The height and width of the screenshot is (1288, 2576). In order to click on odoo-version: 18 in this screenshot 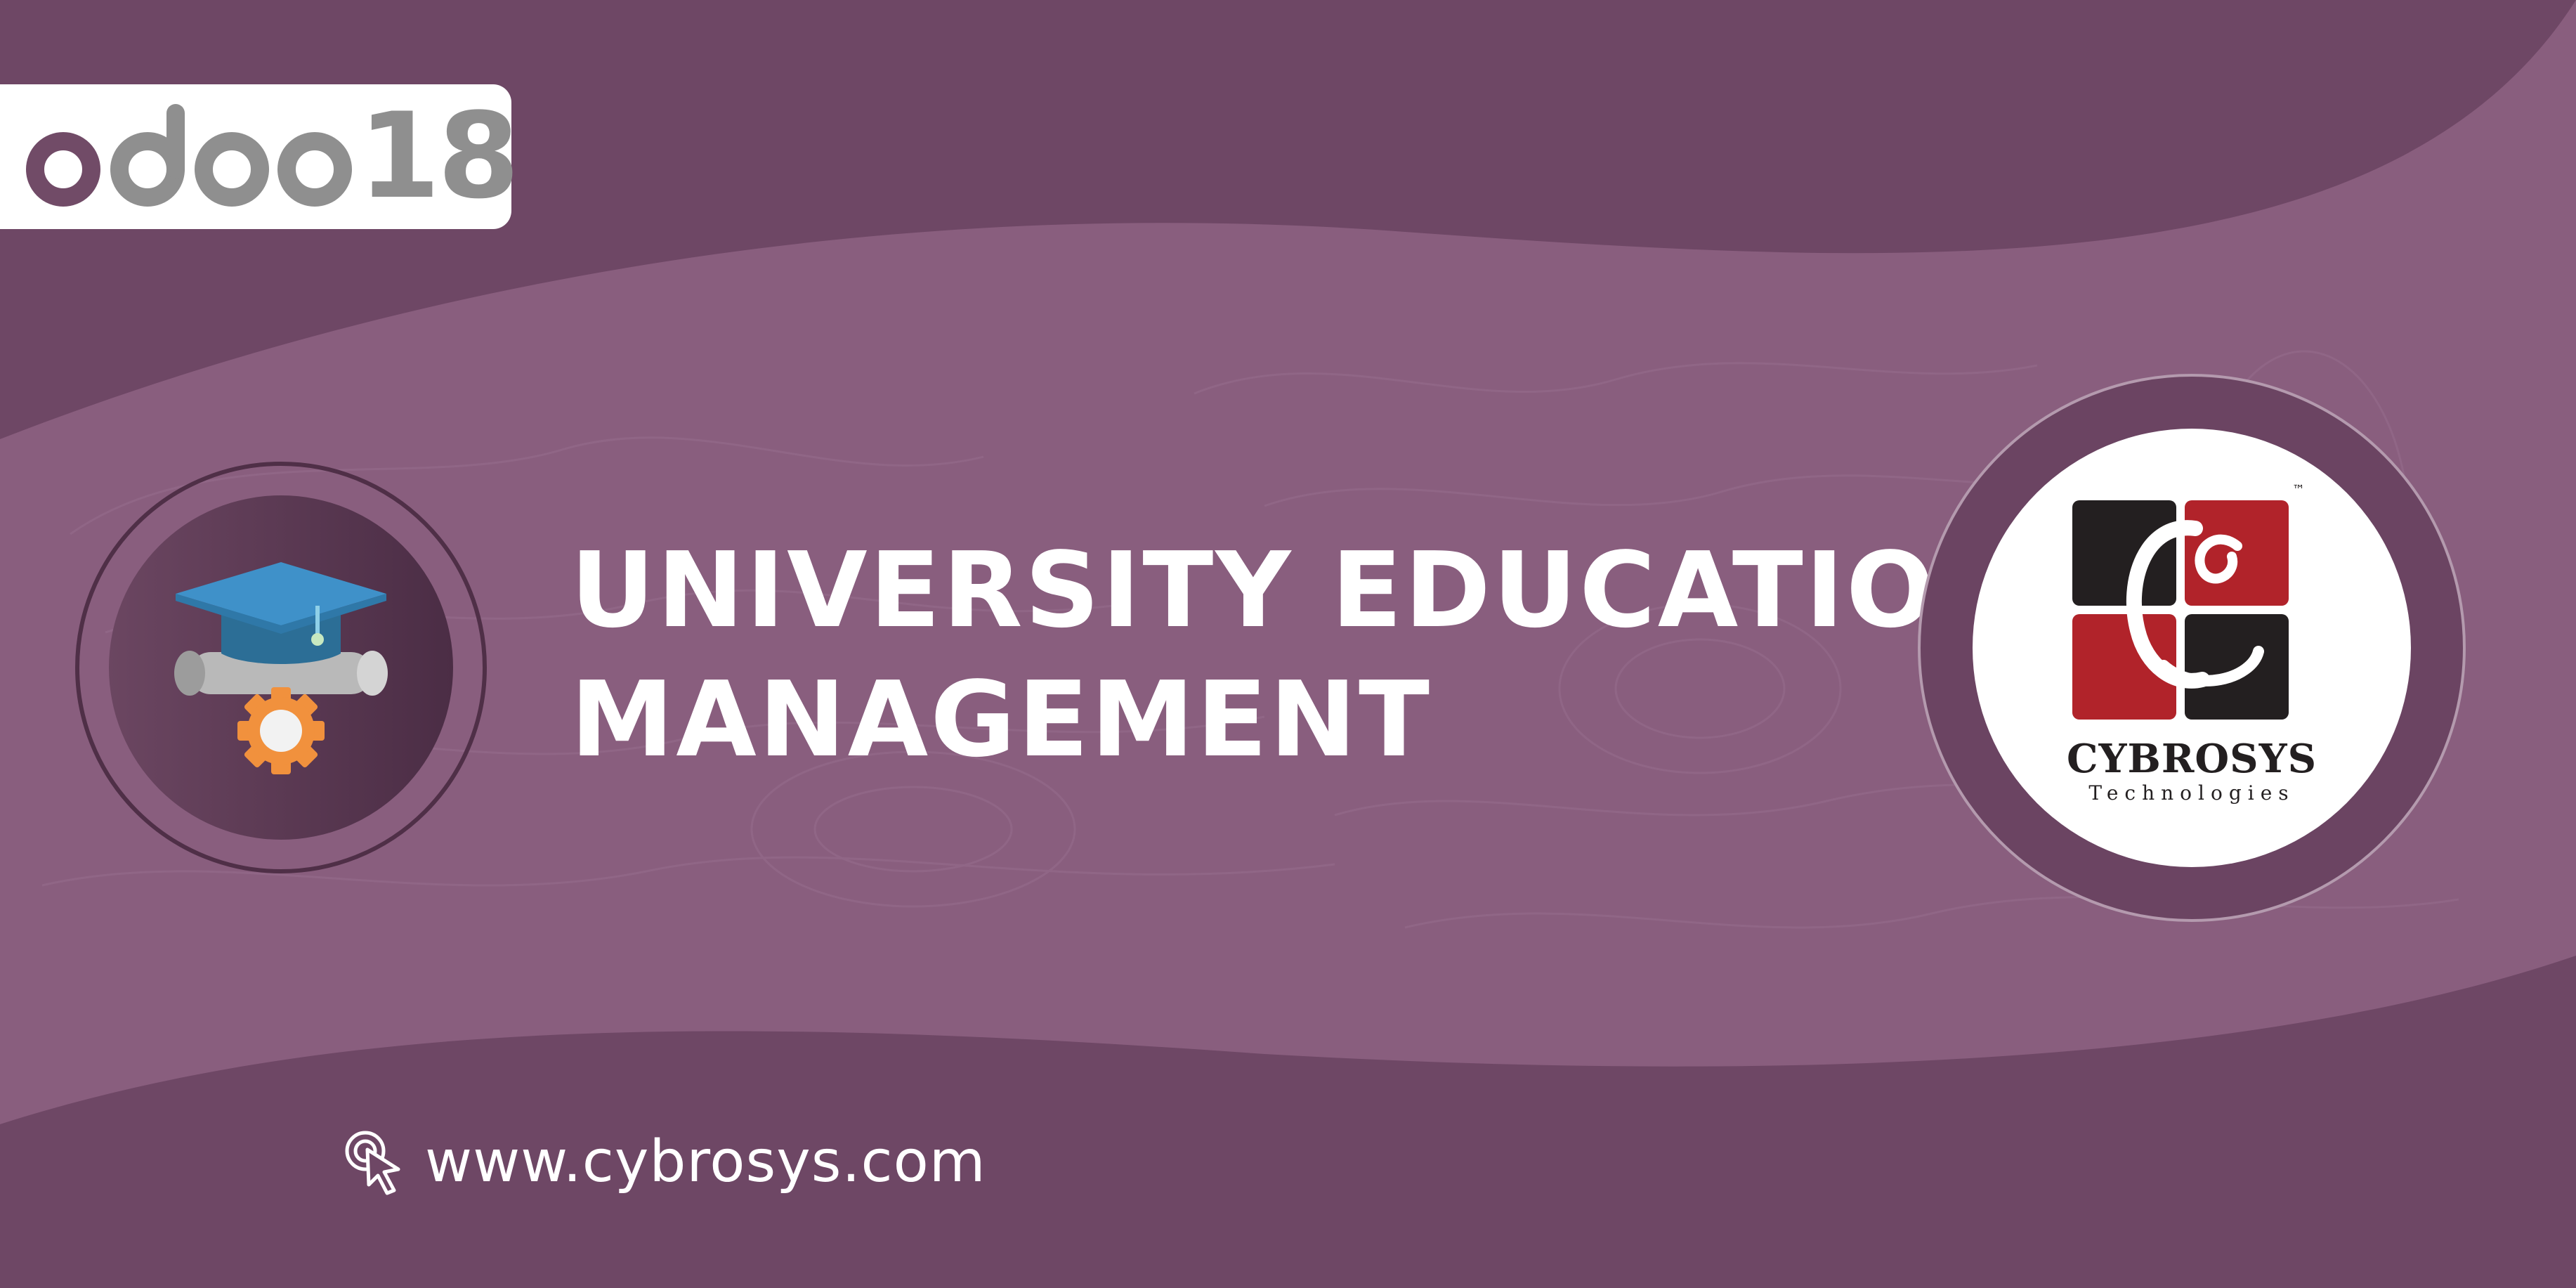, I will do `click(439, 156)`.